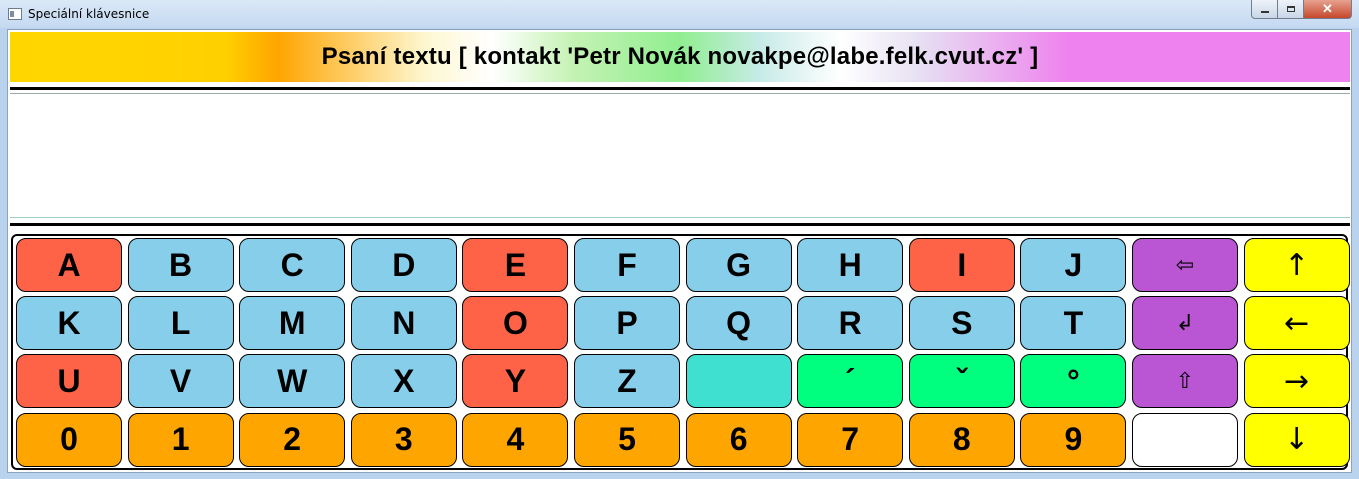  What do you see at coordinates (738, 323) in the screenshot?
I see `key-q: Q` at bounding box center [738, 323].